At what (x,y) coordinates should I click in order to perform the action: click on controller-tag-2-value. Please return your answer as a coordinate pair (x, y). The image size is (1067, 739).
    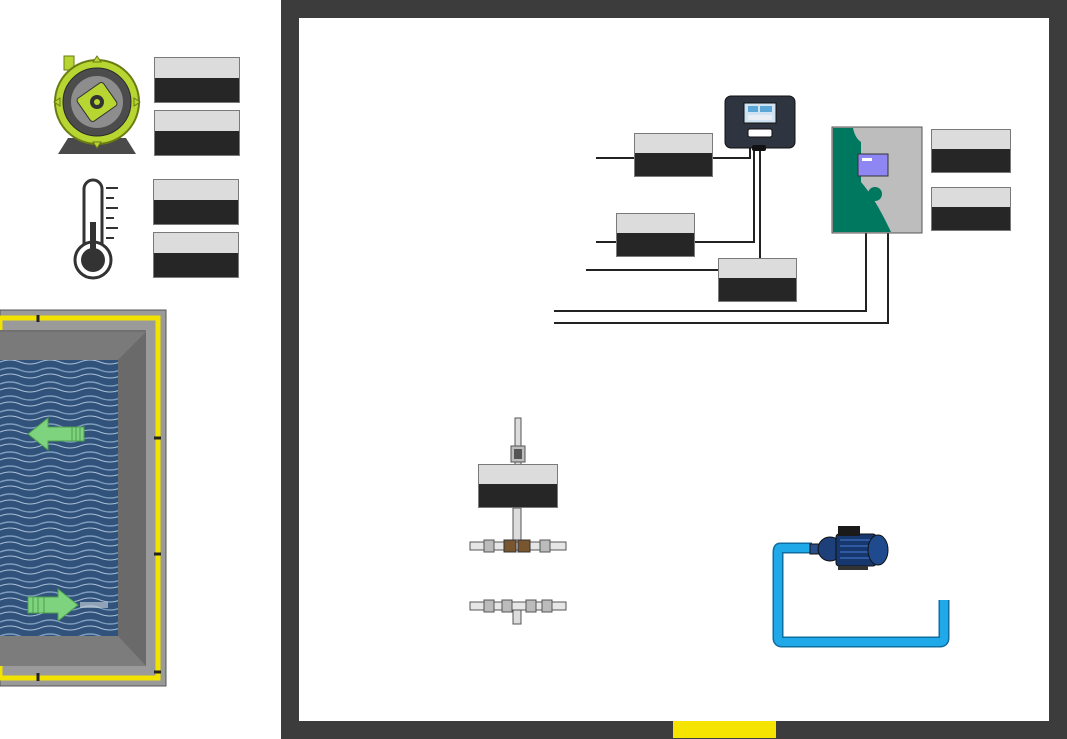
    Looking at the image, I should click on (655, 244).